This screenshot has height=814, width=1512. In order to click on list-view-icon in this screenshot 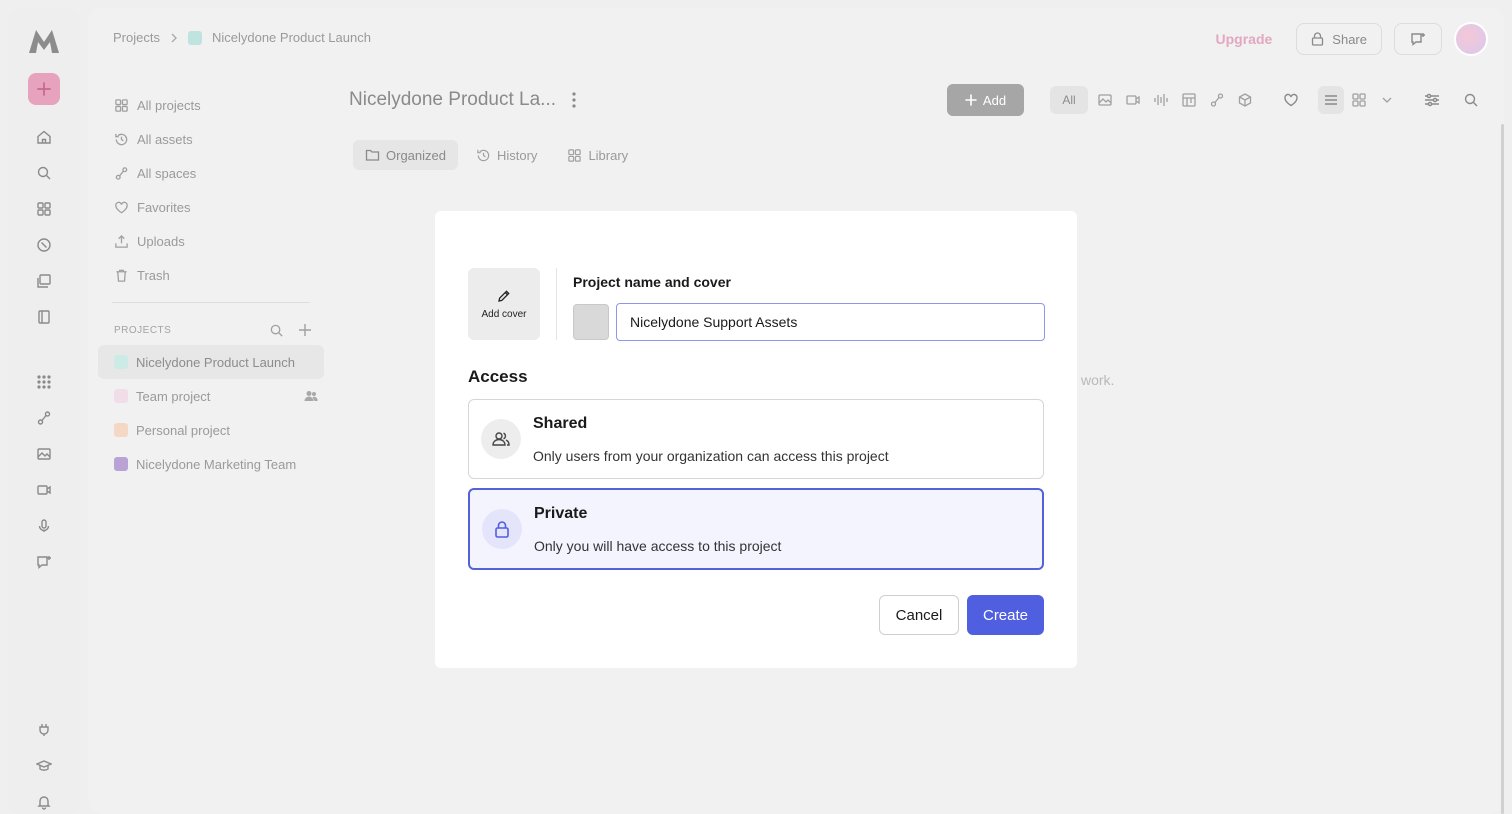, I will do `click(1331, 100)`.